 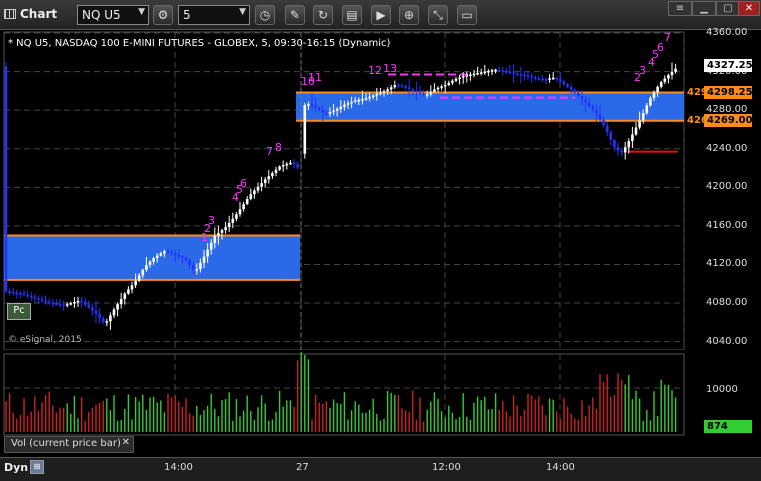 What do you see at coordinates (728, 426) in the screenshot?
I see `volume-tag: 874` at bounding box center [728, 426].